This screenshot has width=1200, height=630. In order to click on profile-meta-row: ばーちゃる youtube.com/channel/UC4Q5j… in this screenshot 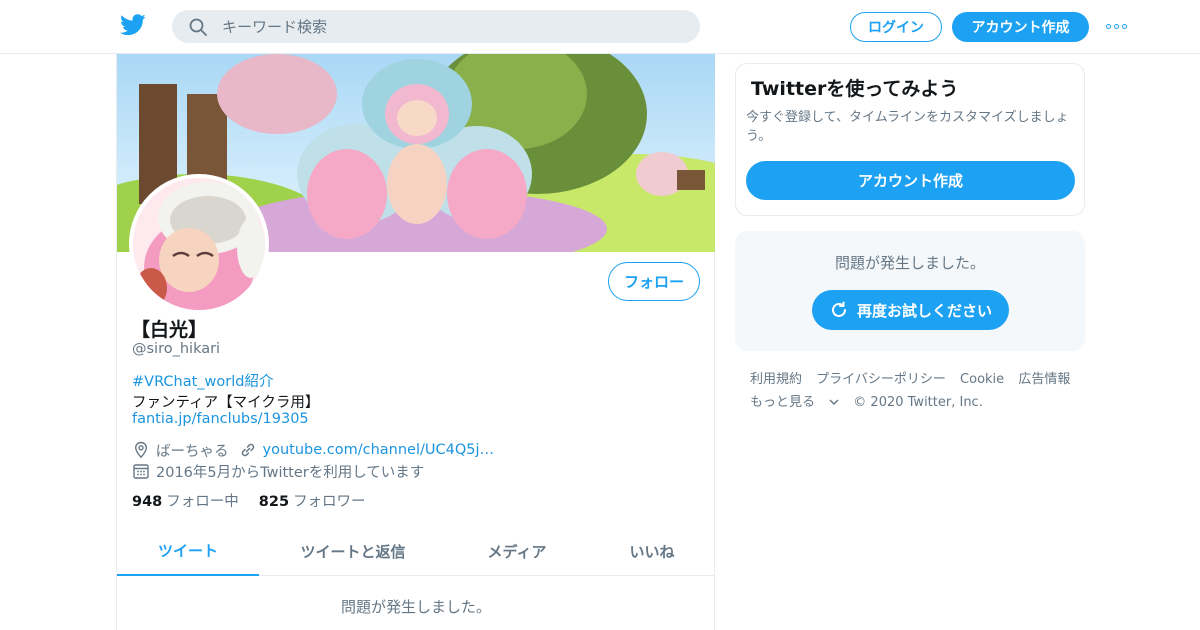, I will do `click(313, 450)`.